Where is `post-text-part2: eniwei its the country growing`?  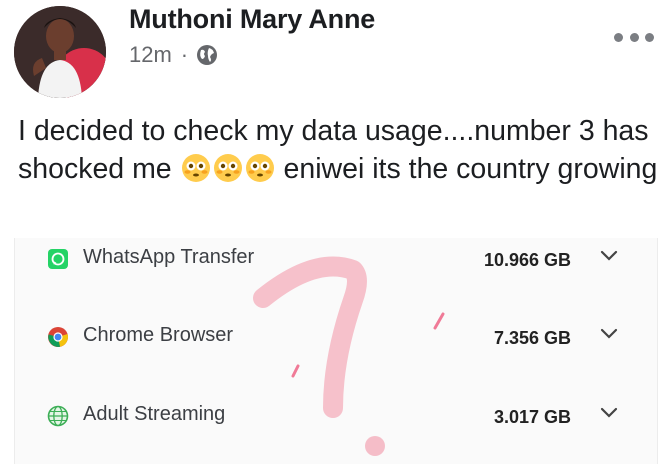 post-text-part2: eniwei its the country growing is located at coordinates (466, 169).